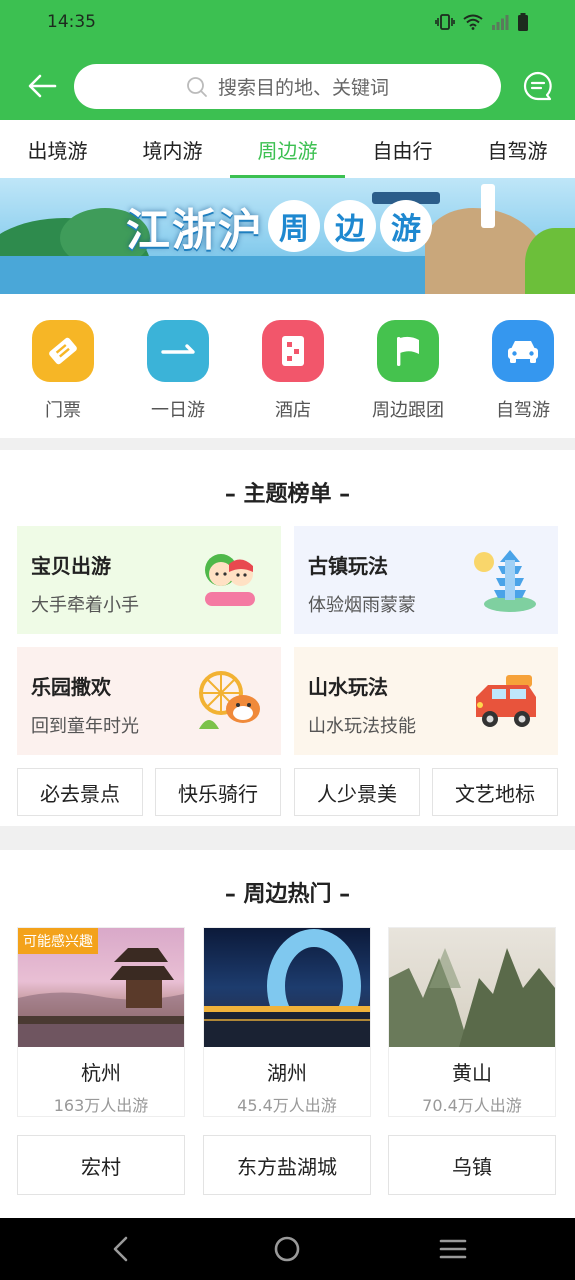 The height and width of the screenshot is (1280, 575). Describe the element at coordinates (101, 1165) in the screenshot. I see `destination-chip: 宏村` at that location.